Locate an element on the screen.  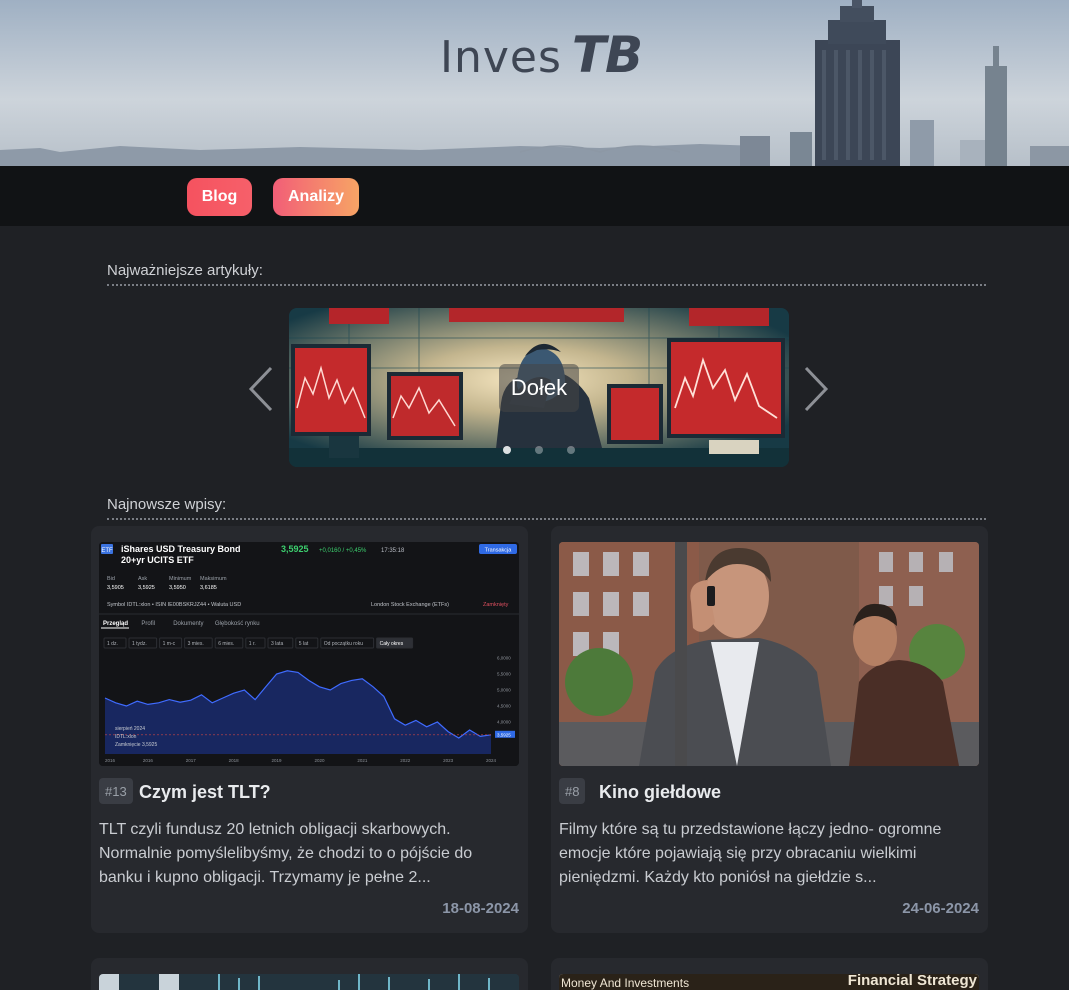
etf-stat-label: Minimum is located at coordinates (180, 579).